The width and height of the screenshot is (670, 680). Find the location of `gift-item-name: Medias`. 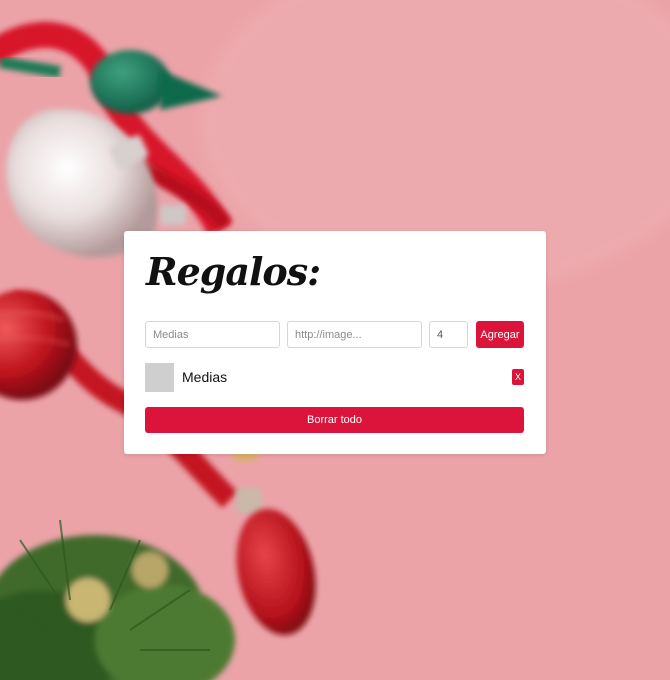

gift-item-name: Medias is located at coordinates (205, 377).